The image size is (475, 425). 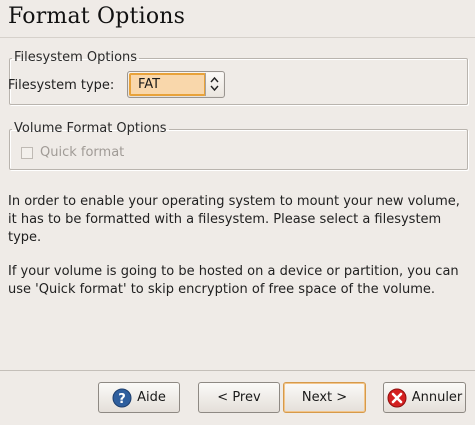 I want to click on page-title: Format Options, so click(x=97, y=16).